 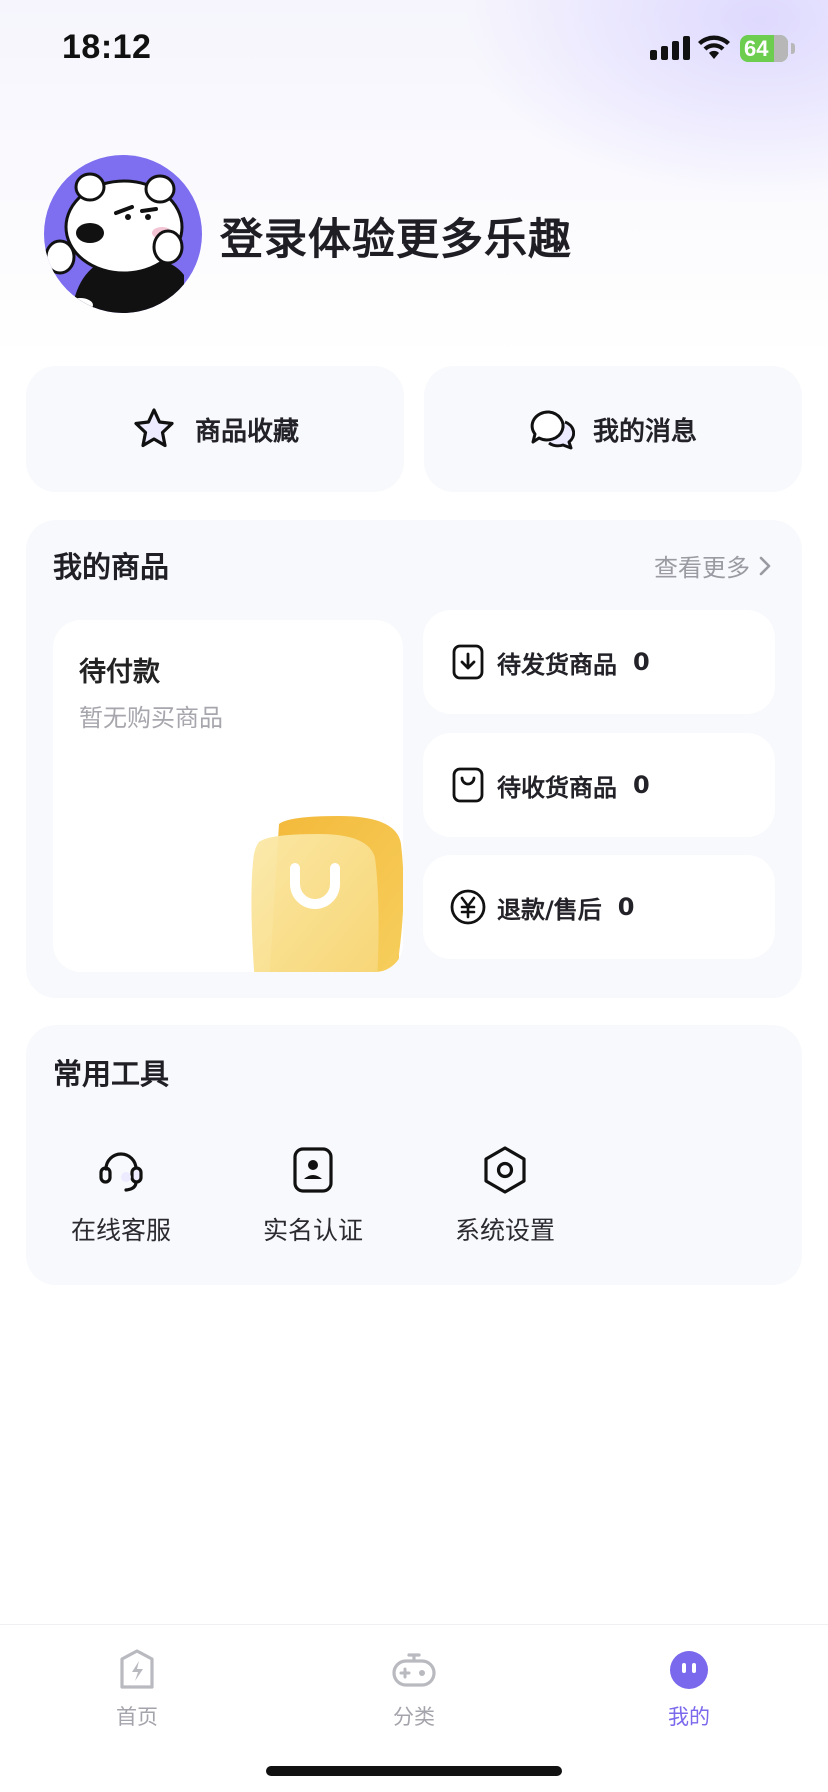 I want to click on customer-service-label: 在线客服, so click(x=120, y=1230).